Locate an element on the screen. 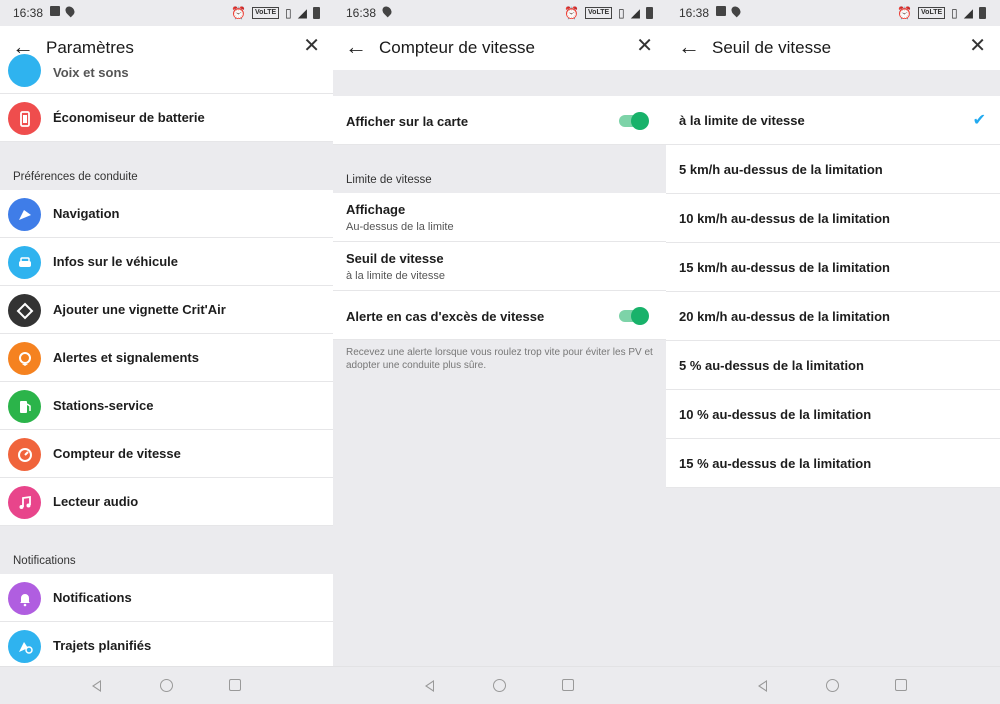 The width and height of the screenshot is (1000, 704). threshold-option-label: 10 % au-dessus de la limitation is located at coordinates (775, 414).